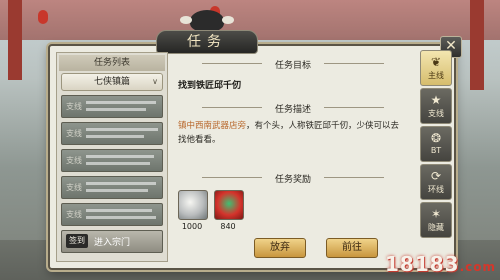 This screenshot has height=280, width=500. What do you see at coordinates (280, 248) in the screenshot?
I see `abandon-button: 放弃` at bounding box center [280, 248].